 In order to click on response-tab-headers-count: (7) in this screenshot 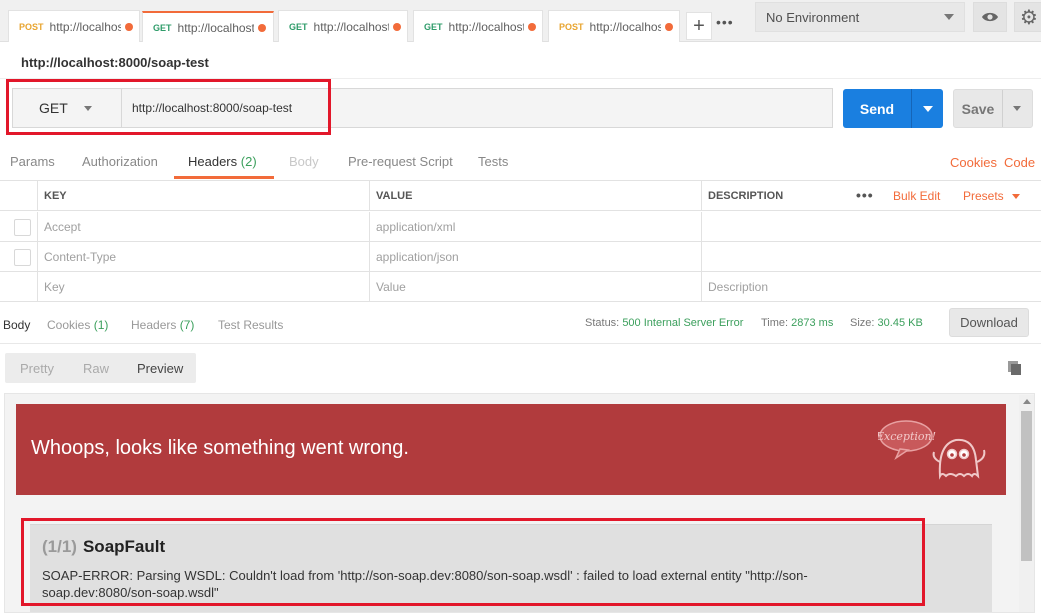, I will do `click(187, 325)`.